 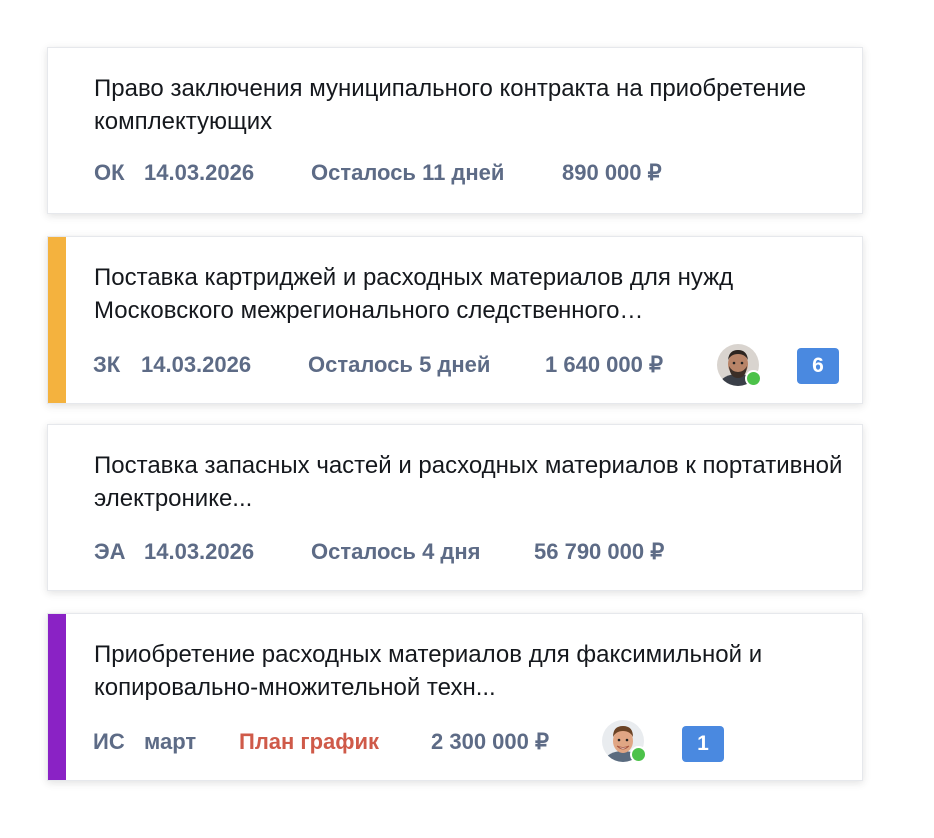 What do you see at coordinates (612, 172) in the screenshot?
I see `tender-price: 890 000 ₽` at bounding box center [612, 172].